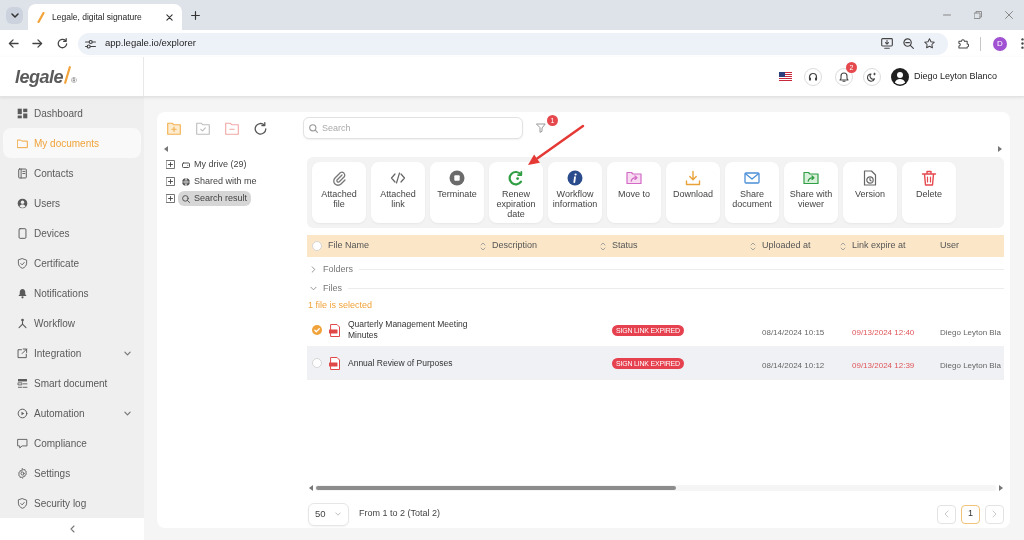 Image resolution: width=1024 pixels, height=540 pixels. What do you see at coordinates (496, 488) in the screenshot?
I see `scrollbar-thumb` at bounding box center [496, 488].